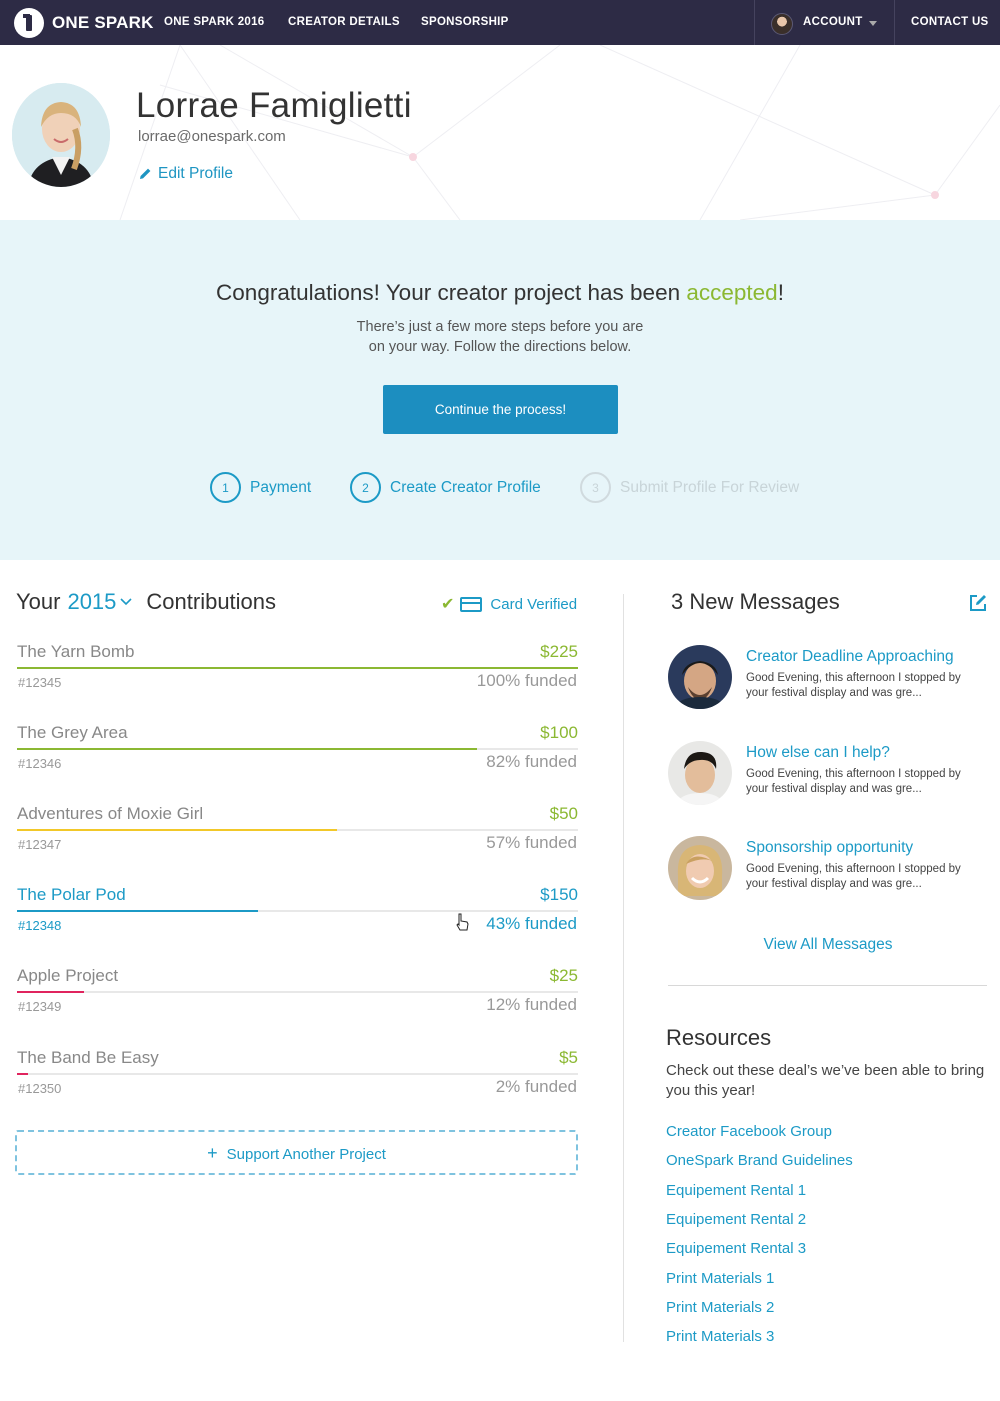 Image resolution: width=1000 pixels, height=1401 pixels. I want to click on contribution-amount: $100, so click(559, 732).